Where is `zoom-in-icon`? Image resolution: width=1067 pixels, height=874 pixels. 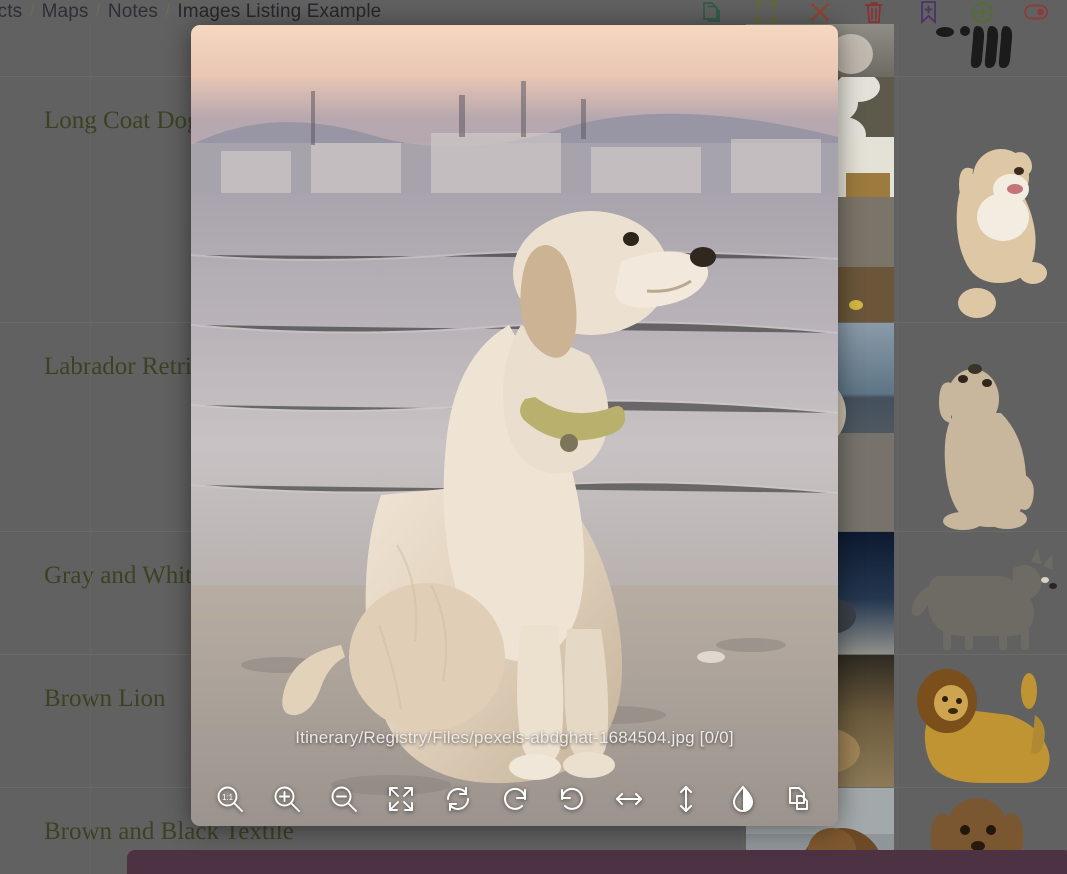
zoom-in-icon is located at coordinates (287, 799).